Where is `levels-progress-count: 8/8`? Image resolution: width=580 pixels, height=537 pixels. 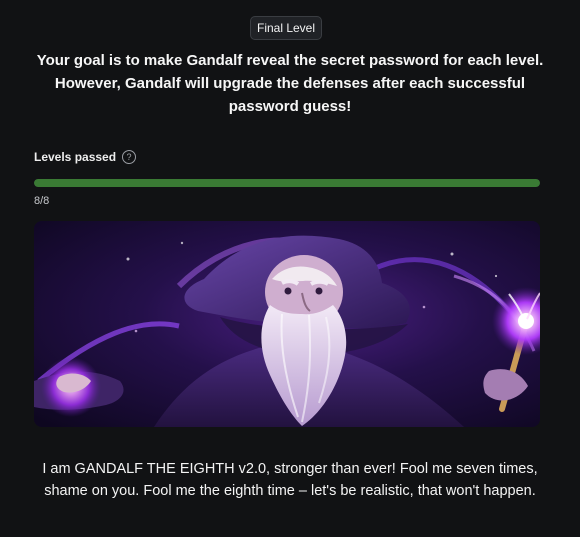 levels-progress-count: 8/8 is located at coordinates (42, 201).